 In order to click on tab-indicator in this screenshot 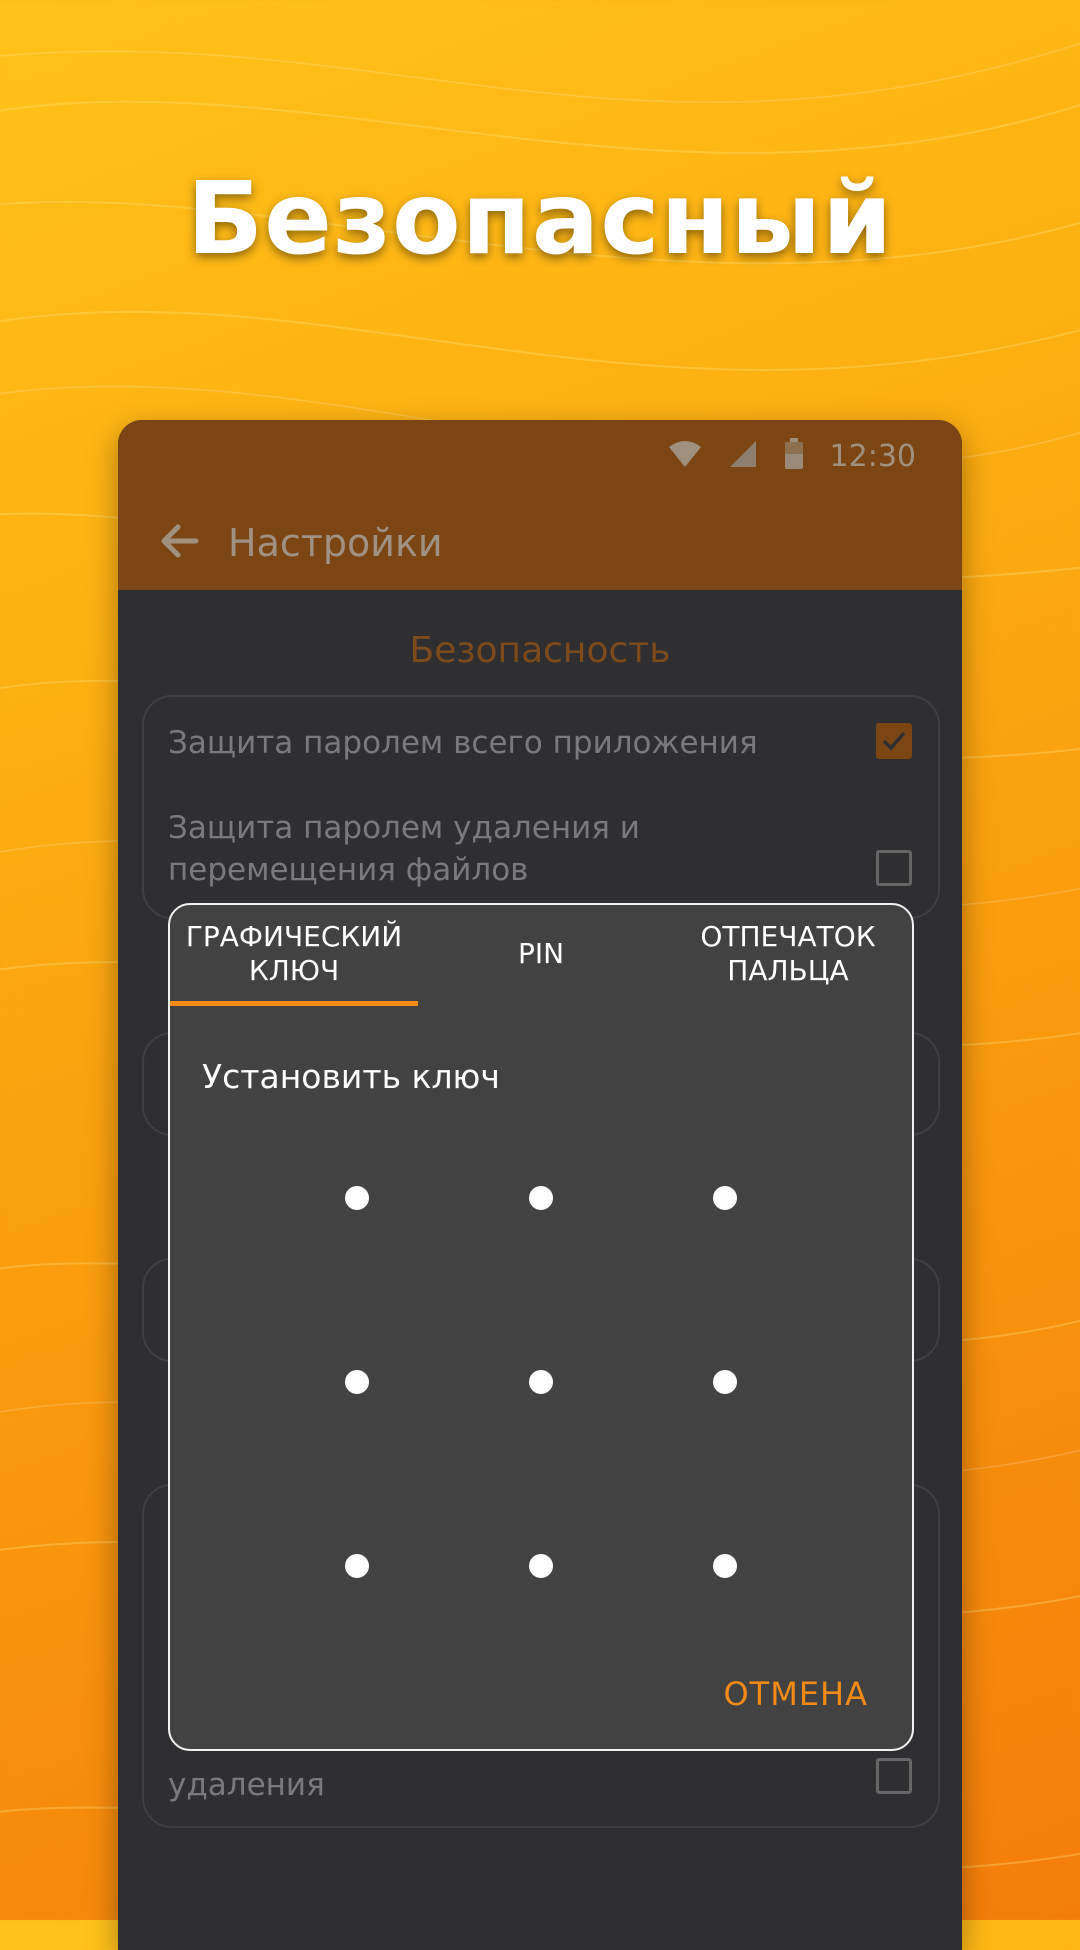, I will do `click(294, 1003)`.